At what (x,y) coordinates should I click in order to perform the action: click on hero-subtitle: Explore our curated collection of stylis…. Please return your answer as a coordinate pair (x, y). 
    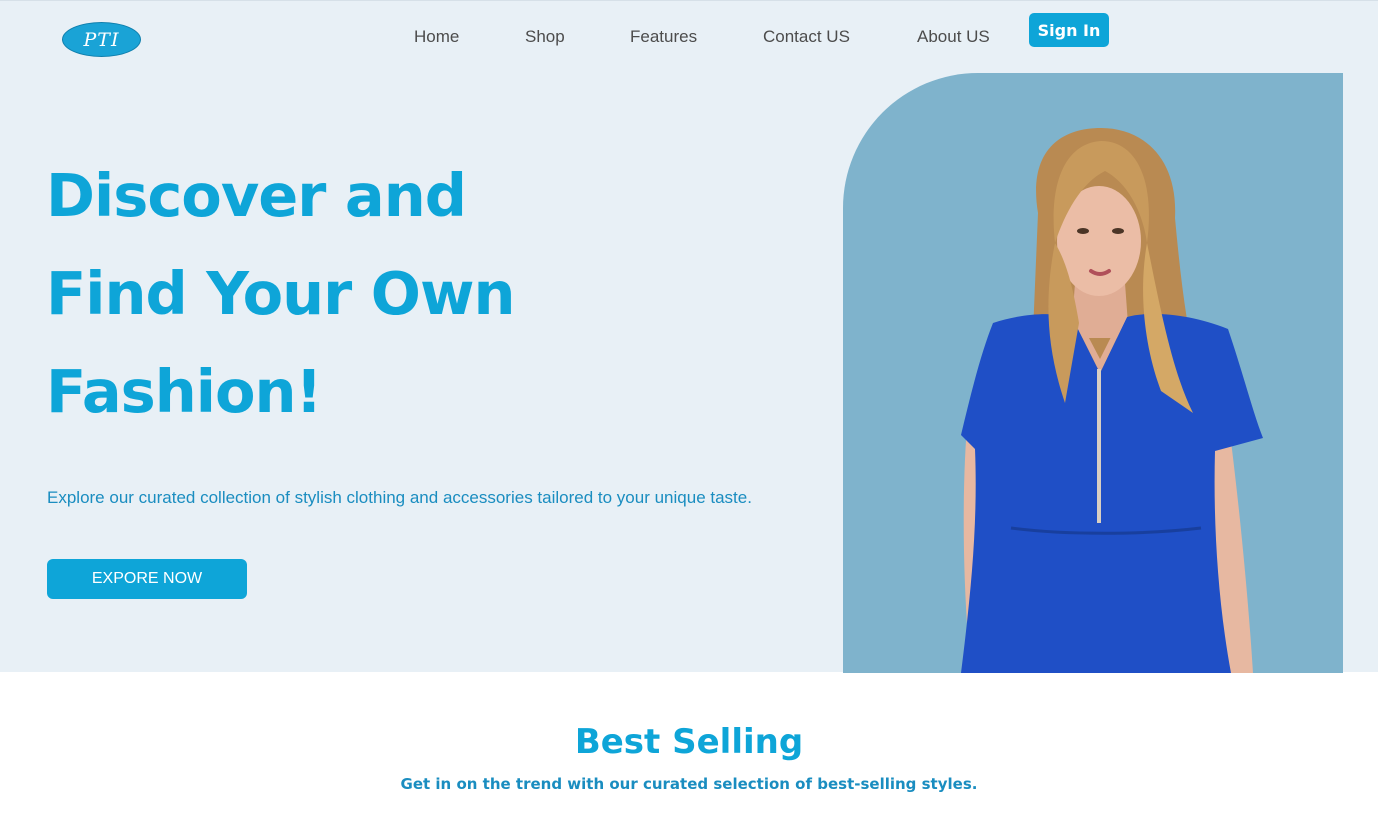
    Looking at the image, I should click on (399, 497).